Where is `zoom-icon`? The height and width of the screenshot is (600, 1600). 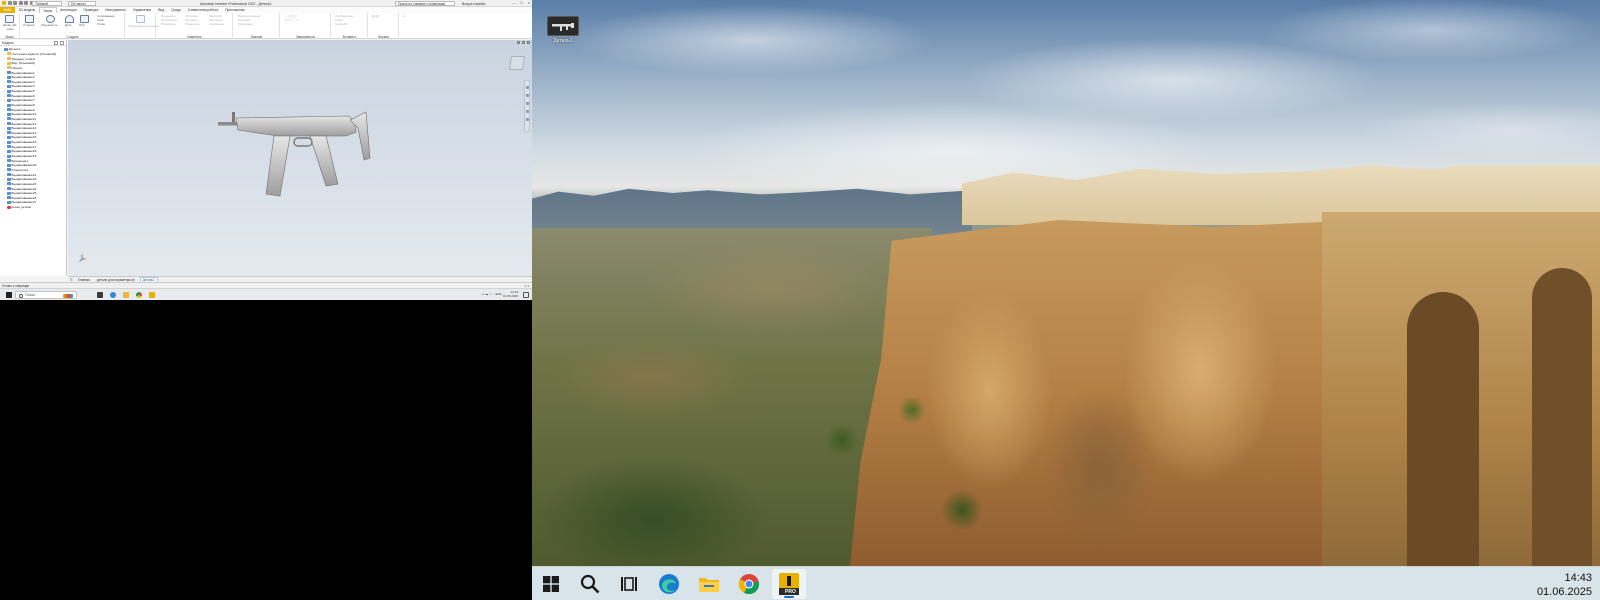
zoom-icon is located at coordinates (527, 103).